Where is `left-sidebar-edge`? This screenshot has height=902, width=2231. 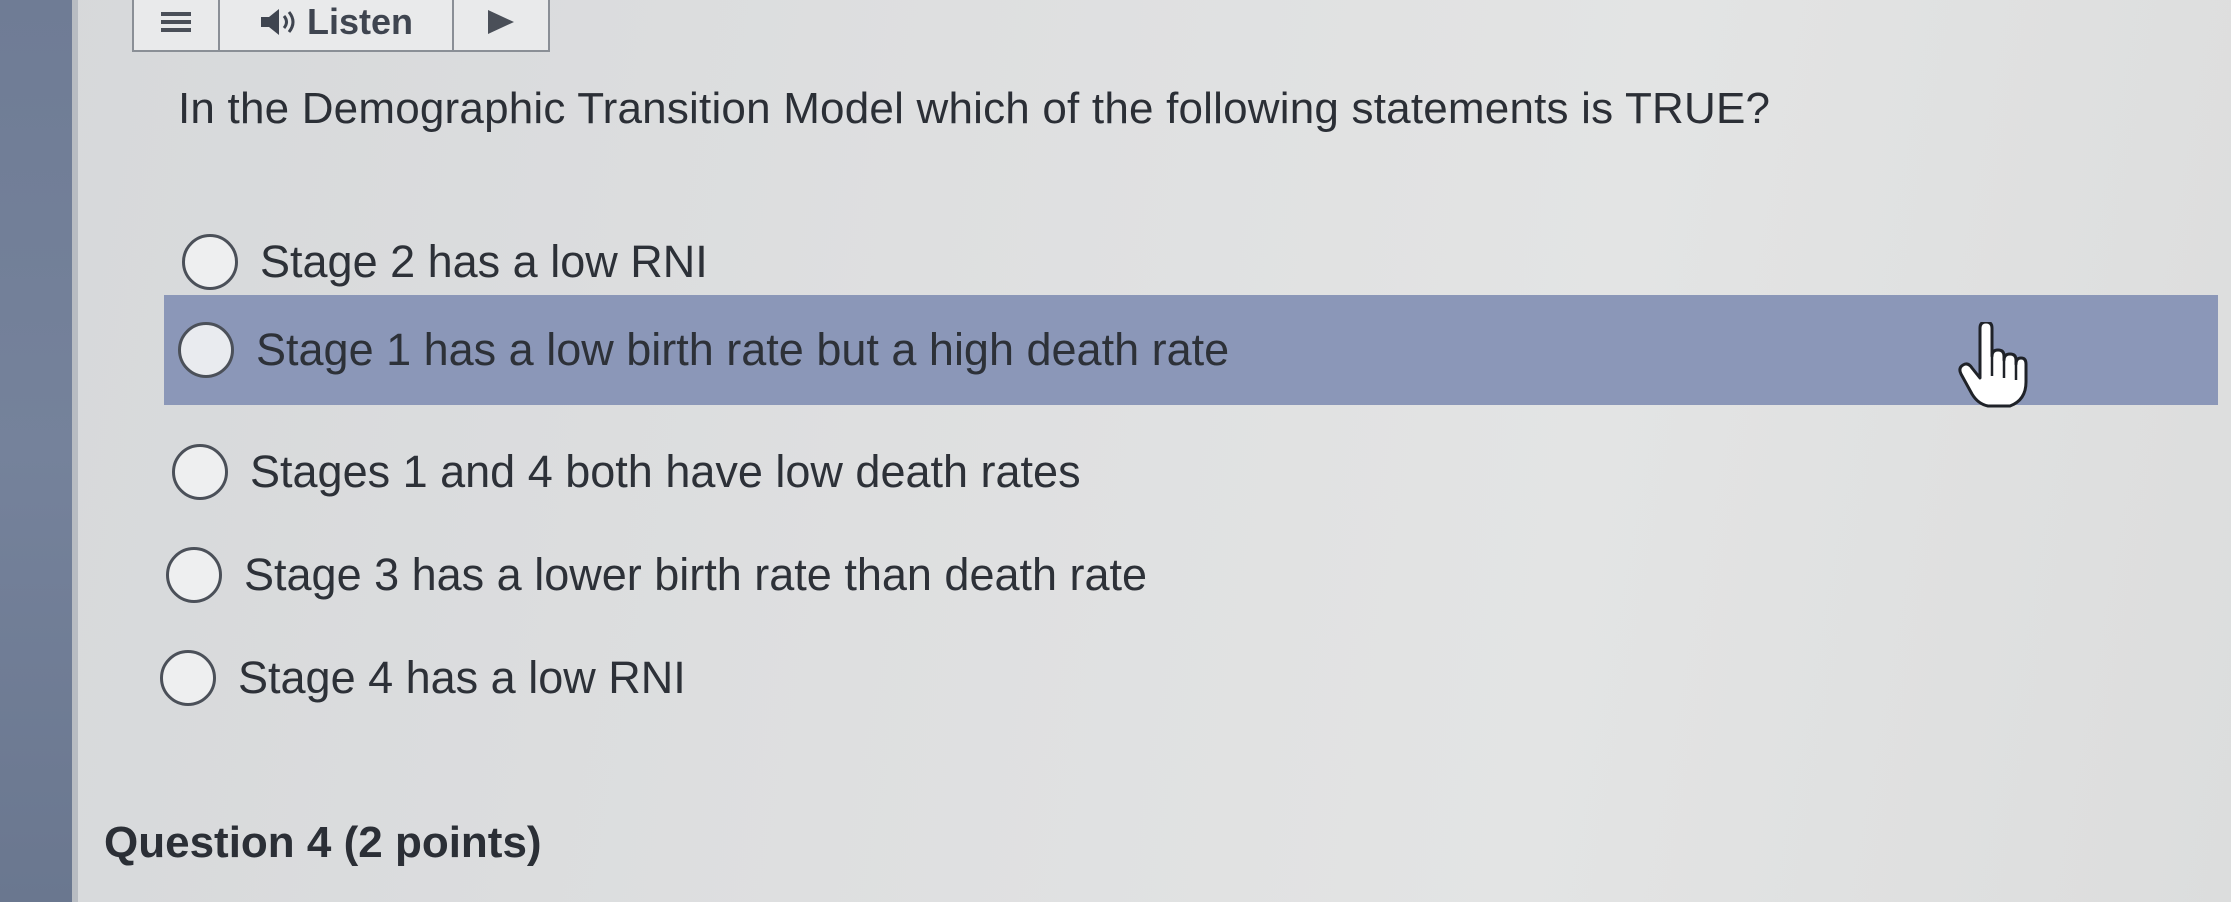 left-sidebar-edge is located at coordinates (75, 451).